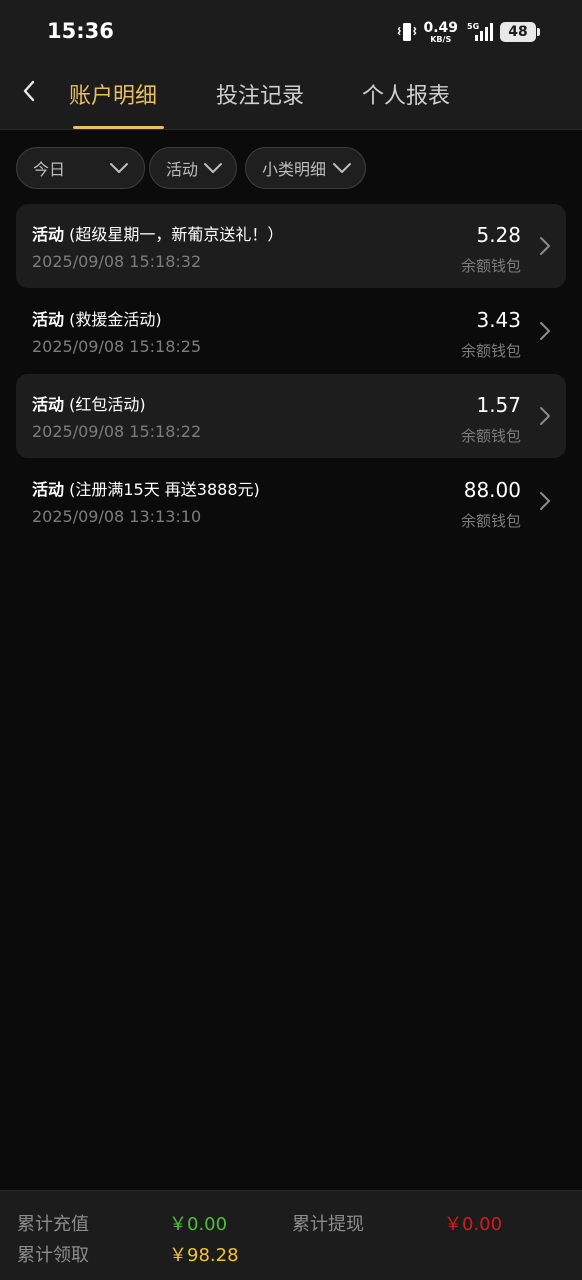  What do you see at coordinates (440, 27) in the screenshot?
I see `net-speed-value: 0.49` at bounding box center [440, 27].